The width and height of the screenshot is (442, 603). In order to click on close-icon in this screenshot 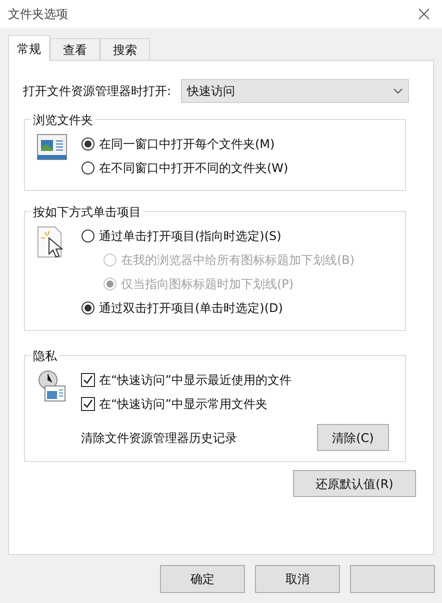, I will do `click(424, 14)`.